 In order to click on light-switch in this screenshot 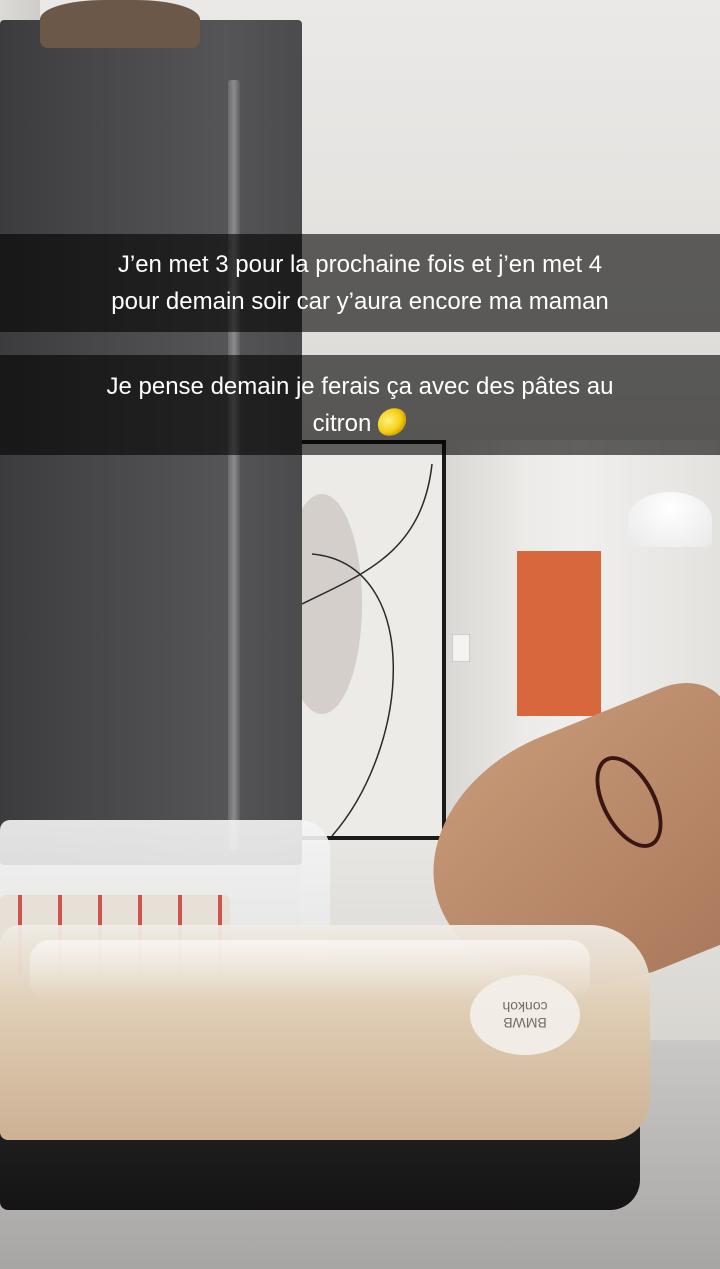, I will do `click(461, 648)`.